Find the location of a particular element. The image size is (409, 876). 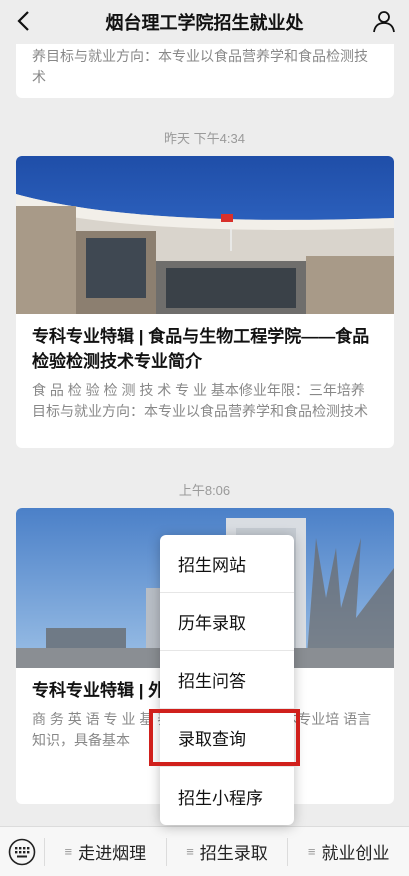

tab-label: 招生录取 is located at coordinates (233, 853).